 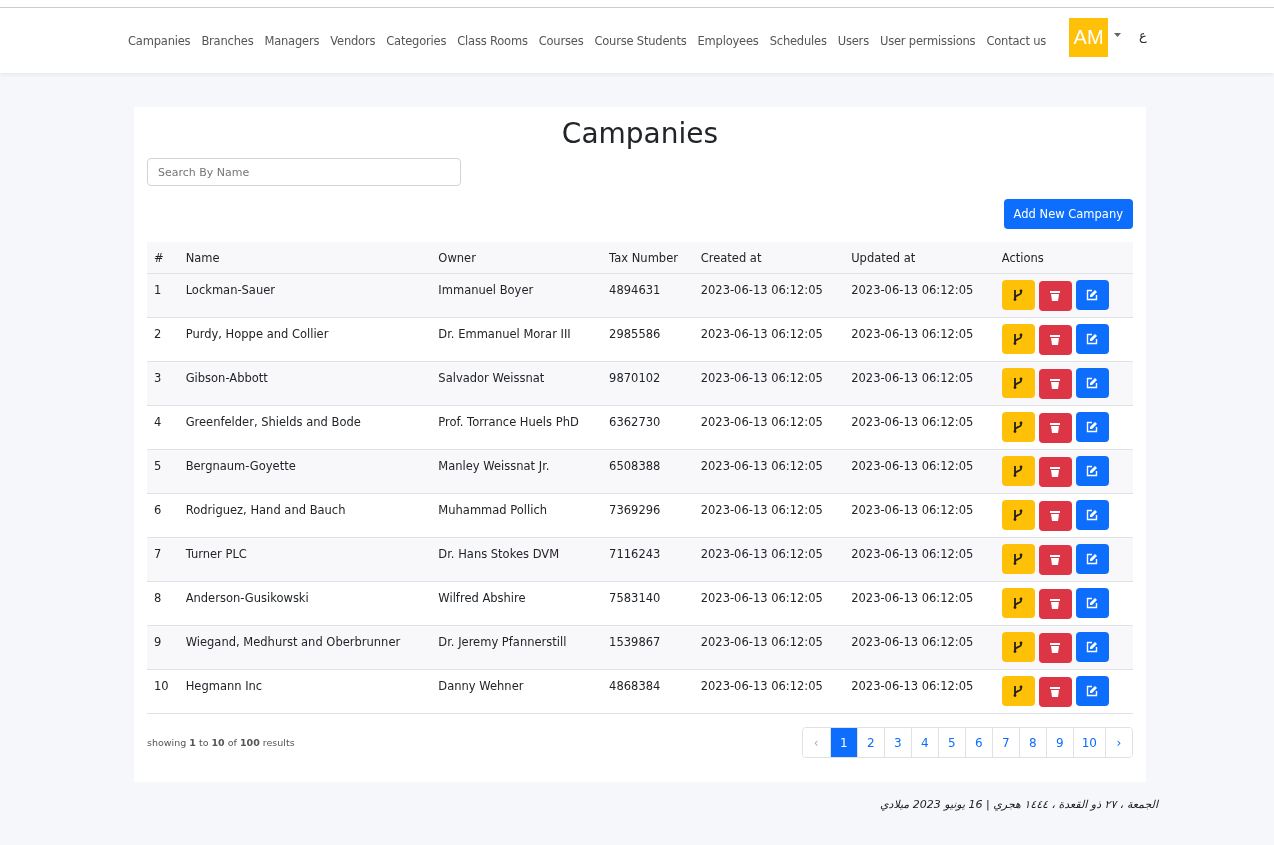 I want to click on nav-link: Campanies, so click(x=159, y=40).